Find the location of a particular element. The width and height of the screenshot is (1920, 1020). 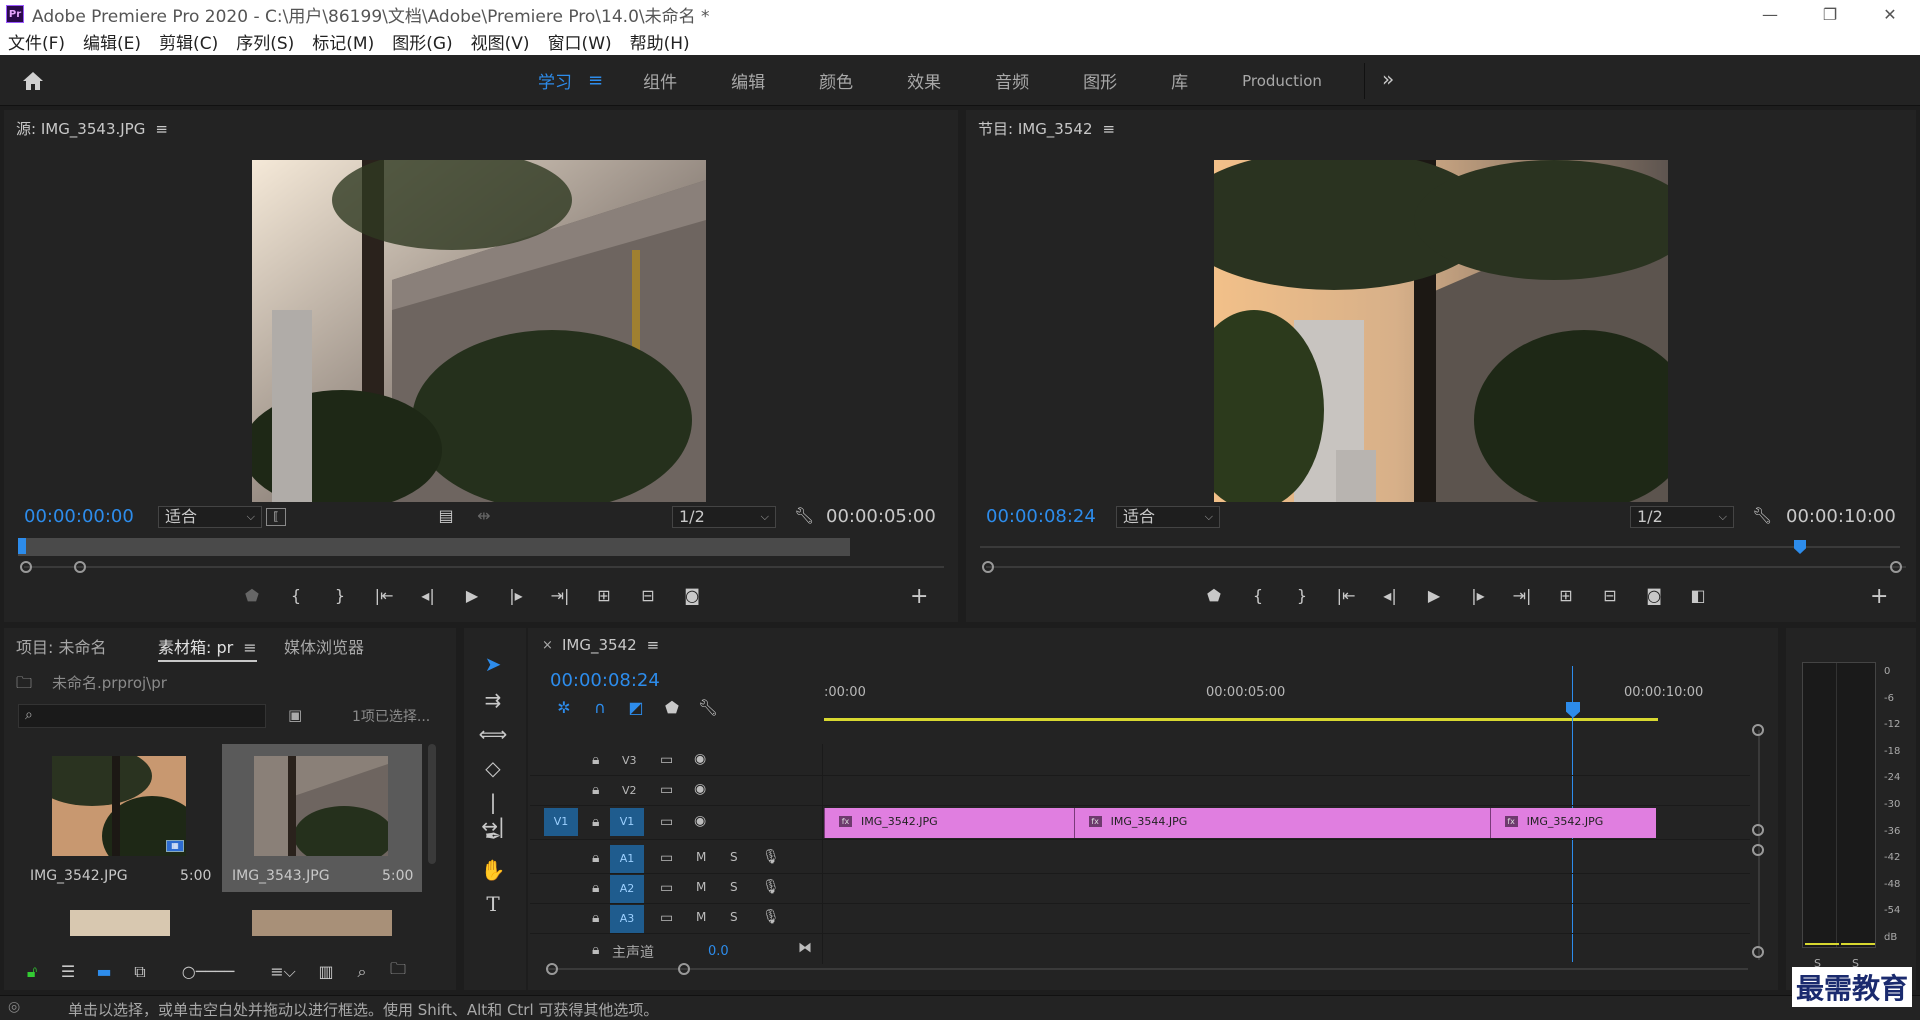

mark-in-icon: { is located at coordinates (296, 595).